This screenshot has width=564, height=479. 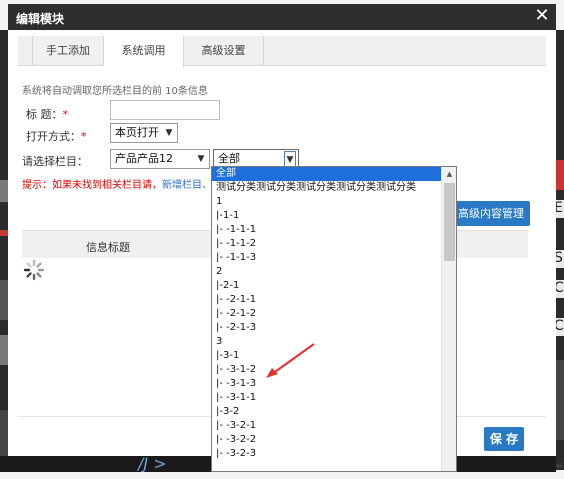 I want to click on dropdown-option: |-2-1, so click(x=327, y=286).